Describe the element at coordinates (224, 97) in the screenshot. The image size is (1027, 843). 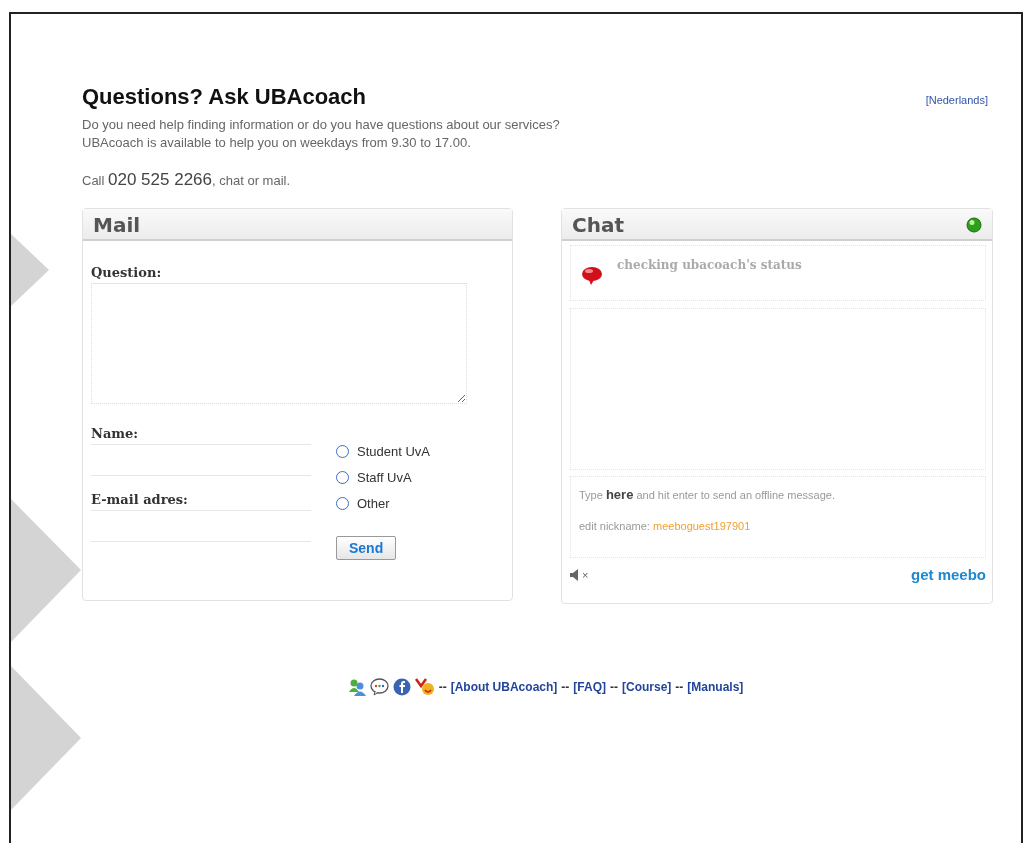
I see `page-title: Questions? Ask UBAcoach` at that location.